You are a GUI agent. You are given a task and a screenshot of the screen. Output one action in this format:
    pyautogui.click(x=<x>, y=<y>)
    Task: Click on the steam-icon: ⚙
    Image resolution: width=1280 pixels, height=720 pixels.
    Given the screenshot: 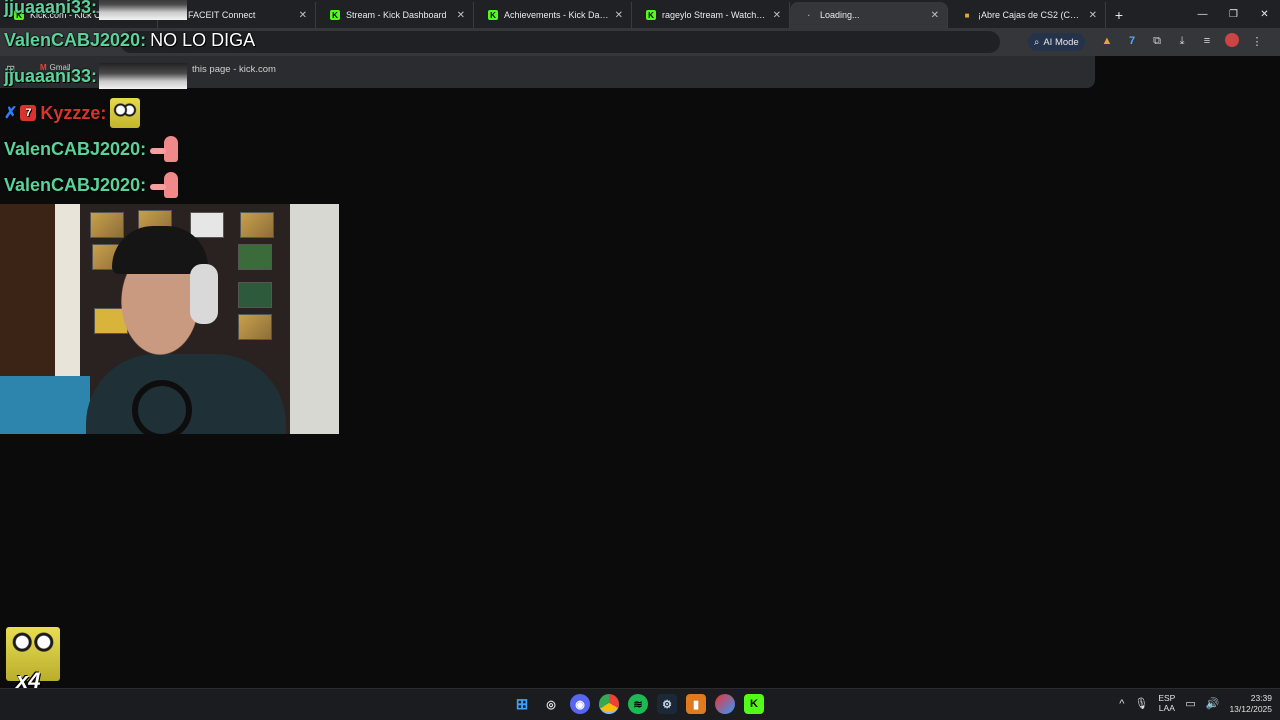 What is the action you would take?
    pyautogui.click(x=667, y=704)
    